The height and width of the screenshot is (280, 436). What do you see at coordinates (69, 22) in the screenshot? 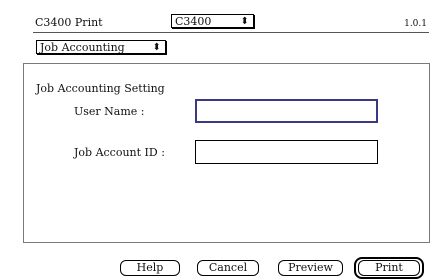
I see `dialog-title: C3400 Print` at bounding box center [69, 22].